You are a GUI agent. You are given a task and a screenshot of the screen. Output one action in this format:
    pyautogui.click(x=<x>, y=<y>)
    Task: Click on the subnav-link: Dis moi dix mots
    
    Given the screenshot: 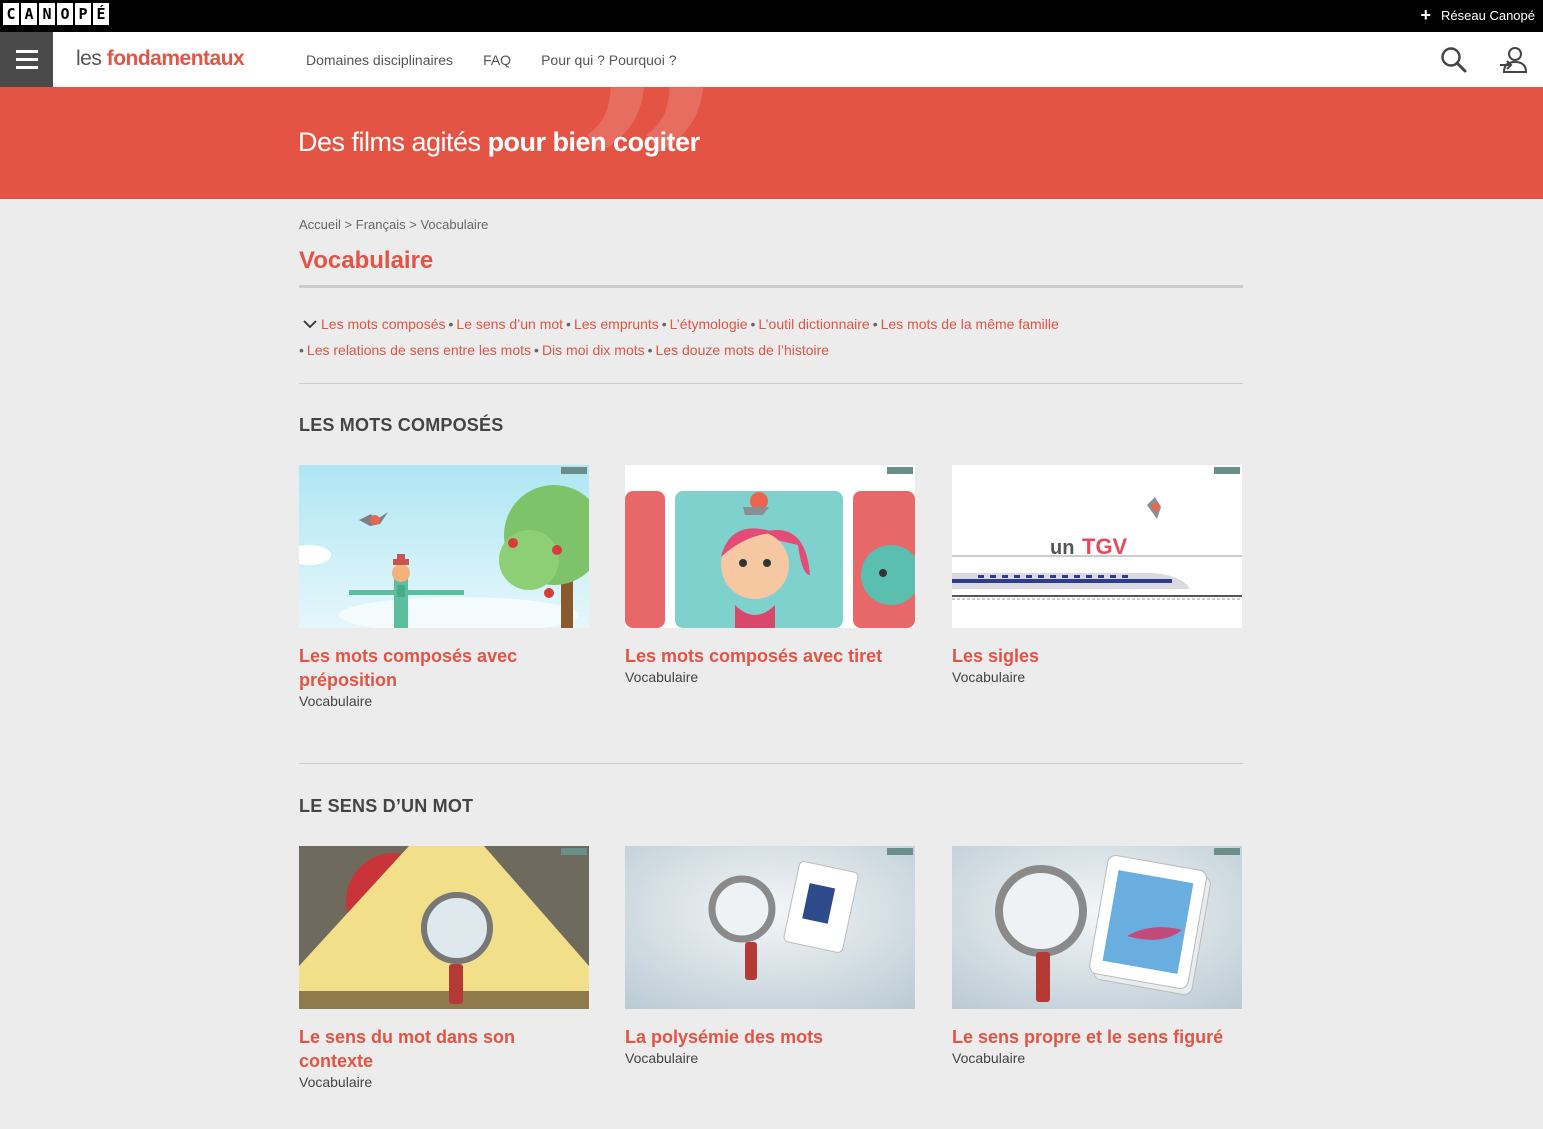 What is the action you would take?
    pyautogui.click(x=593, y=350)
    